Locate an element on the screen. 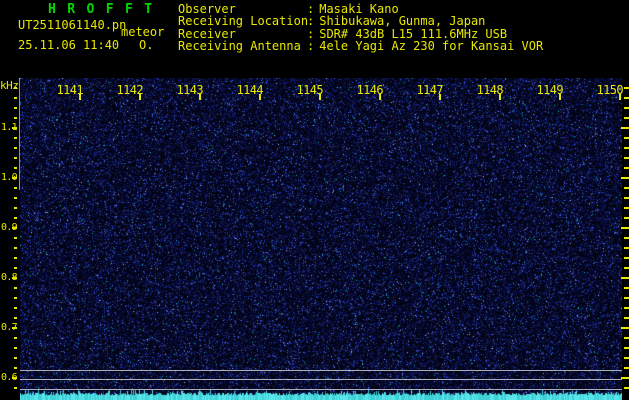 Image resolution: width=629 pixels, height=400 pixels. app-title: H R O F F T is located at coordinates (101, 9).